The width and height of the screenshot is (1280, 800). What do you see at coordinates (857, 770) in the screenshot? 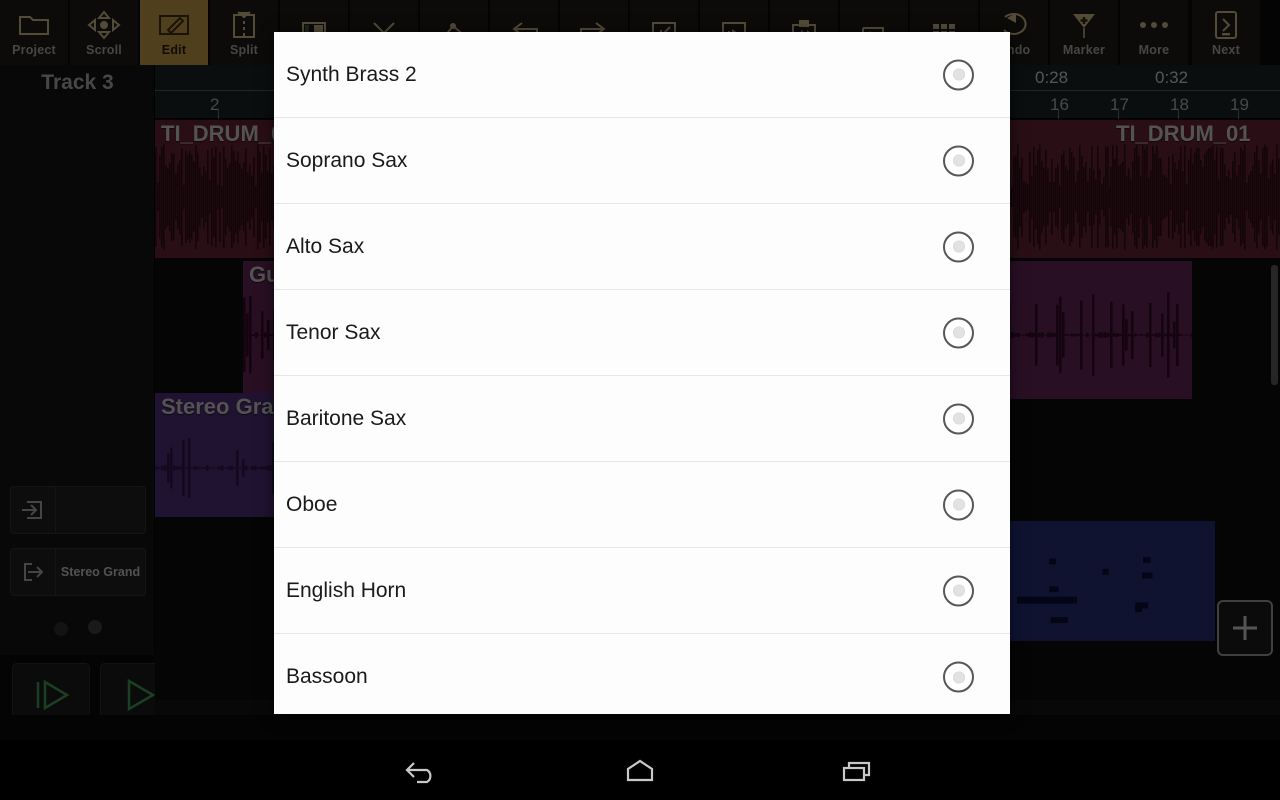
I see `recent-apps-icon` at bounding box center [857, 770].